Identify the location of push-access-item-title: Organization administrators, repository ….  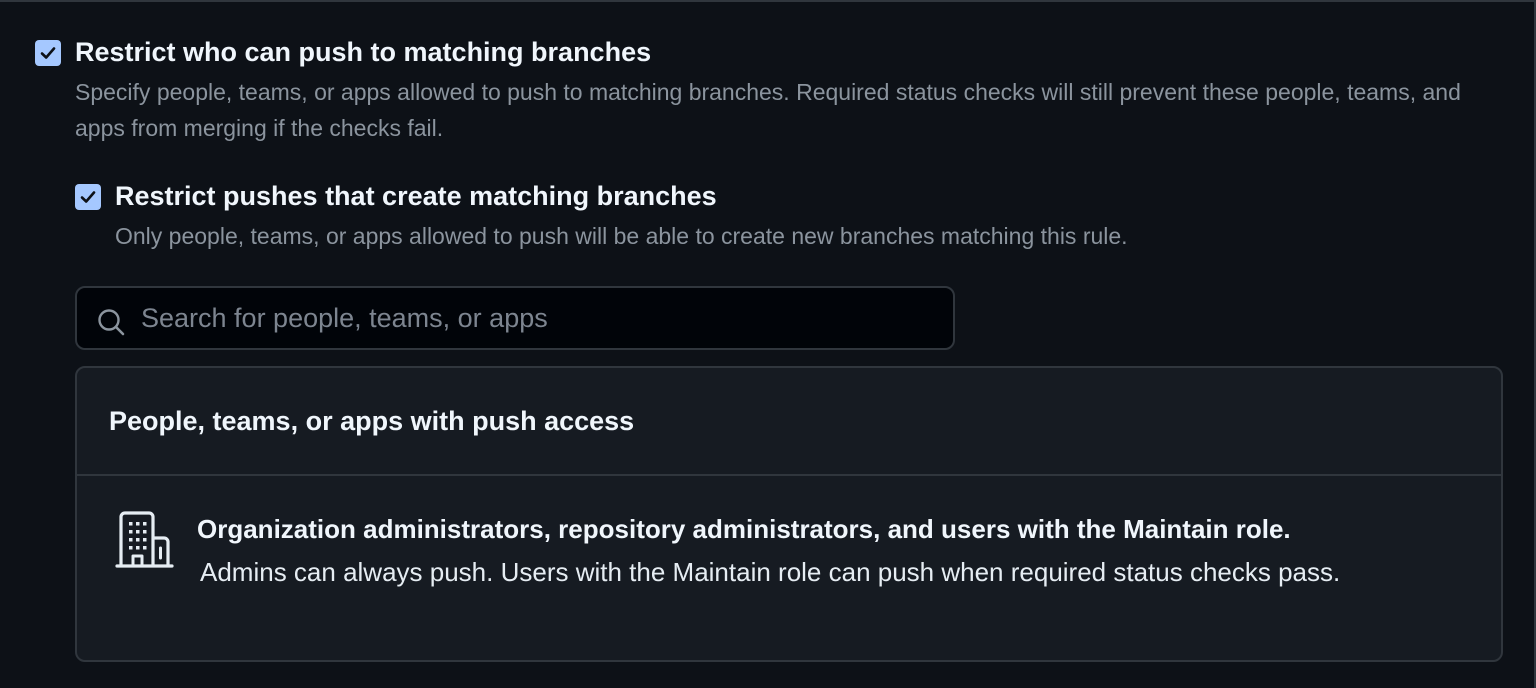
(744, 529).